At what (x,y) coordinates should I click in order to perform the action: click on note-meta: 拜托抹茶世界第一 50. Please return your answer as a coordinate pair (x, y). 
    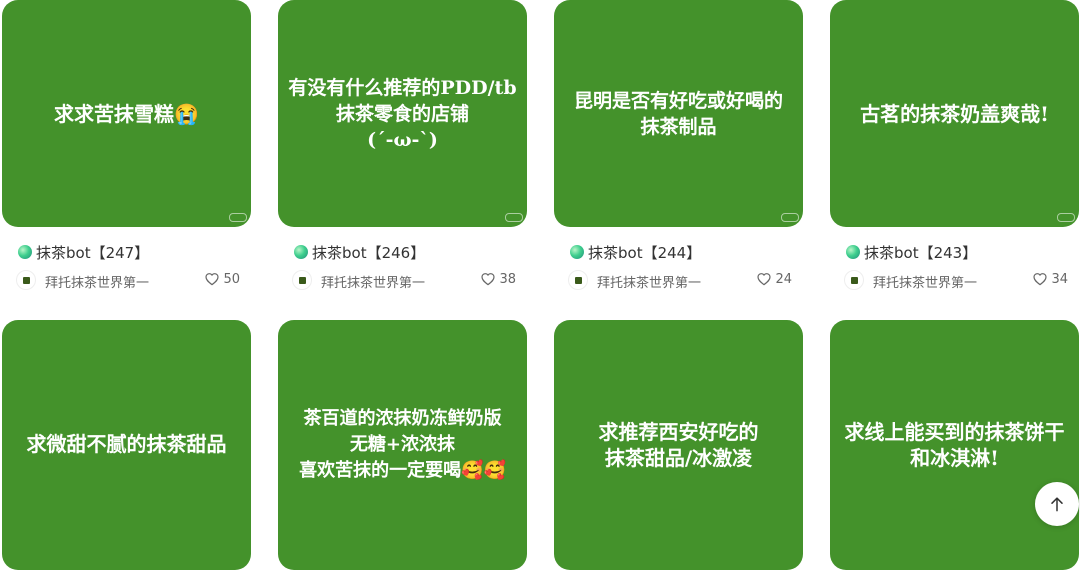
    Looking at the image, I should click on (128, 281).